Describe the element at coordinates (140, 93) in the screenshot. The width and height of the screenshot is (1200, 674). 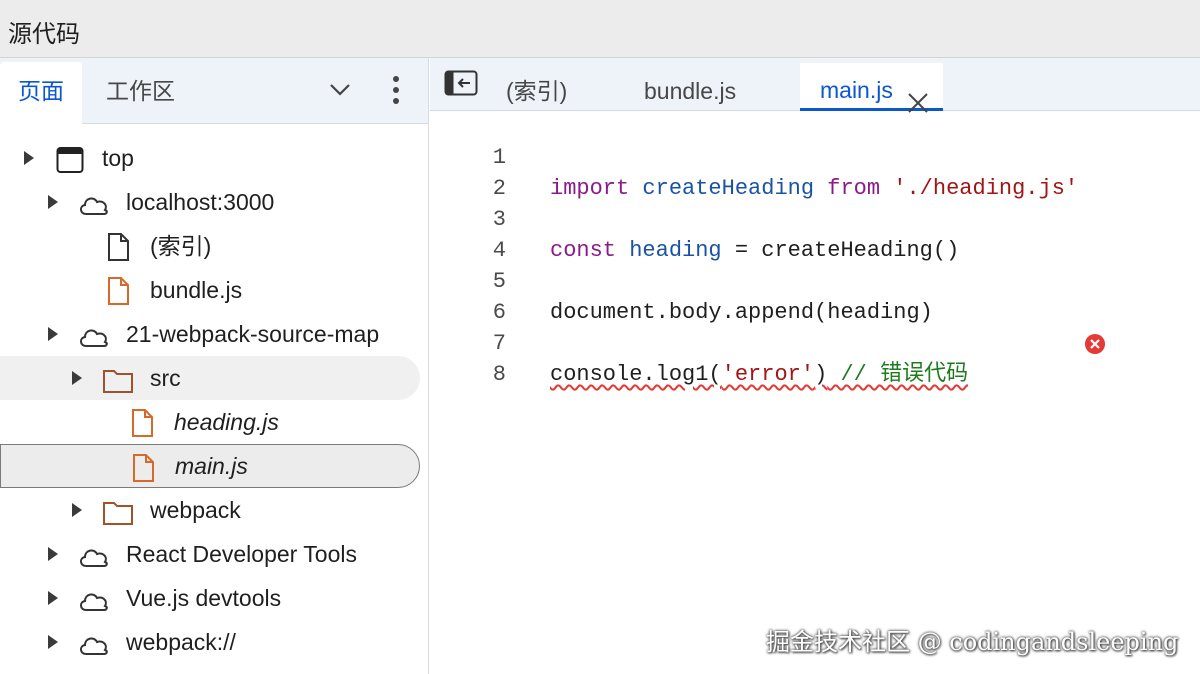
I see `tab-workspace: 工作区` at that location.